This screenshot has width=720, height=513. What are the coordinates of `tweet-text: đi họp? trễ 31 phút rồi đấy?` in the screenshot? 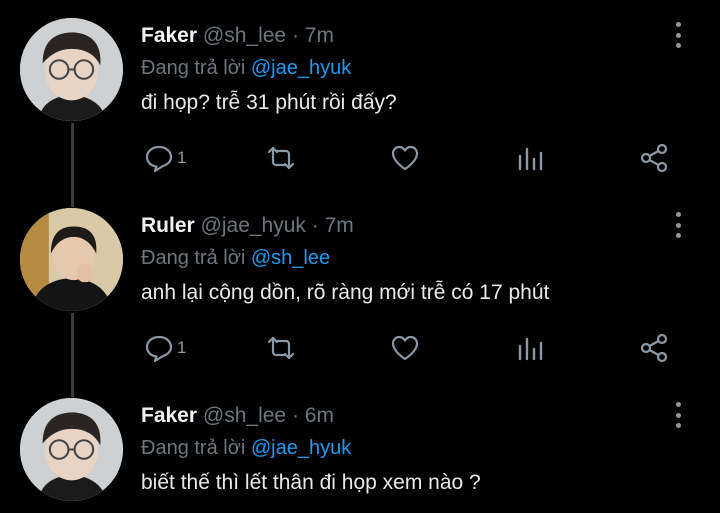 It's located at (269, 102).